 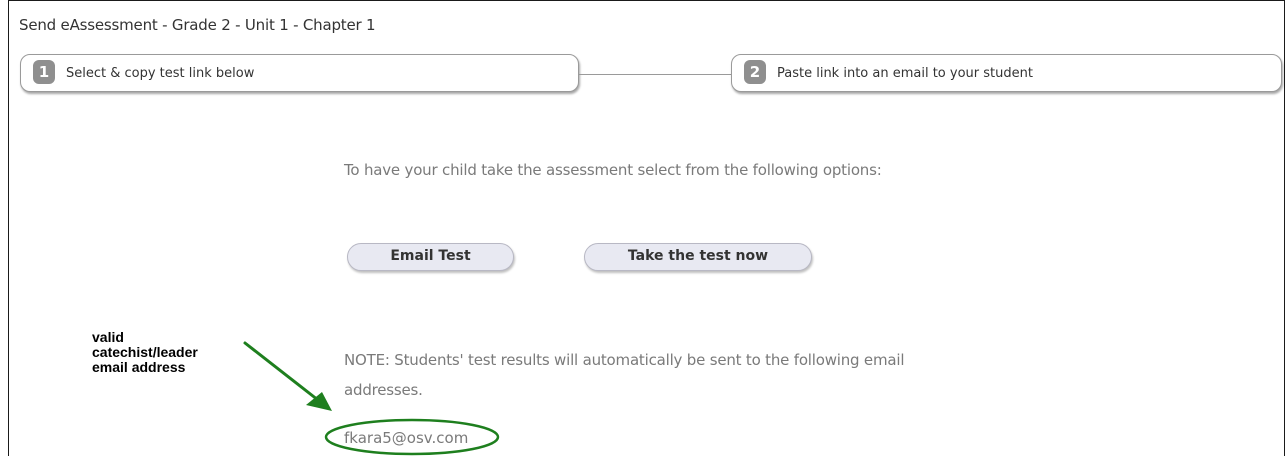 What do you see at coordinates (160, 73) in the screenshot?
I see `step-1-label: Select & copy test link below` at bounding box center [160, 73].